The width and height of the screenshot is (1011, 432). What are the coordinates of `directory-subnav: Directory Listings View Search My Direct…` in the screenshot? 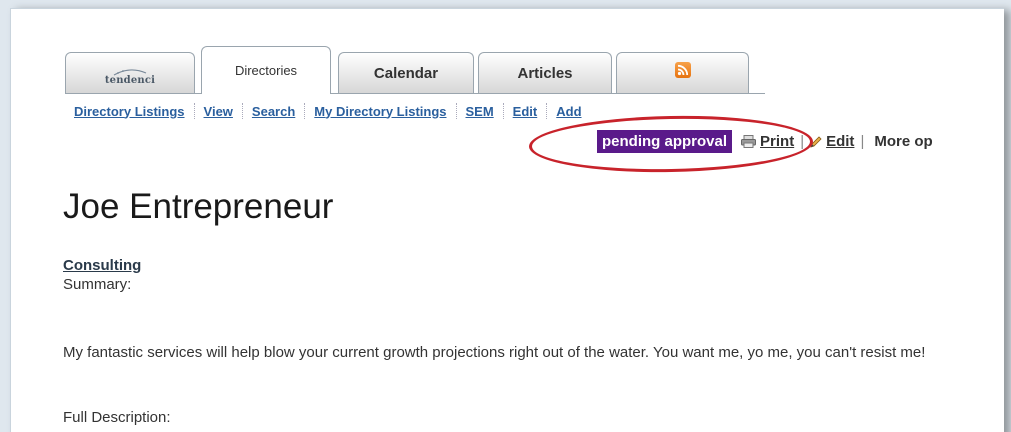 It's located at (328, 111).